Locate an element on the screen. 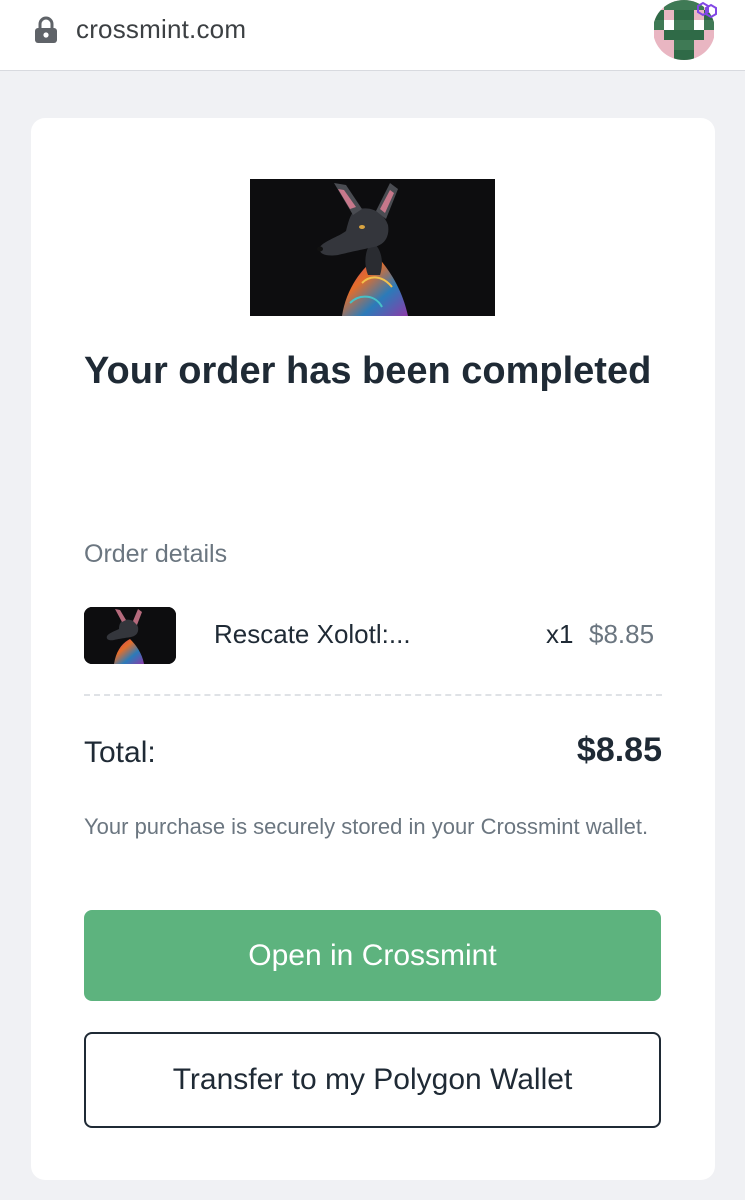 The width and height of the screenshot is (745, 1200). order-details-label: Order details is located at coordinates (156, 554).